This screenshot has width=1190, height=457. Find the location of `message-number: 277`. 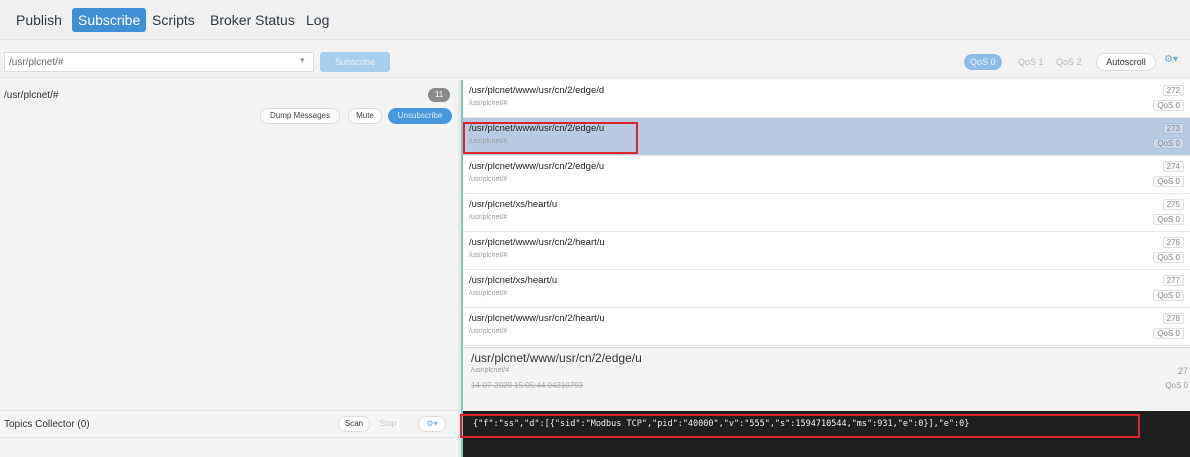

message-number: 277 is located at coordinates (1173, 280).